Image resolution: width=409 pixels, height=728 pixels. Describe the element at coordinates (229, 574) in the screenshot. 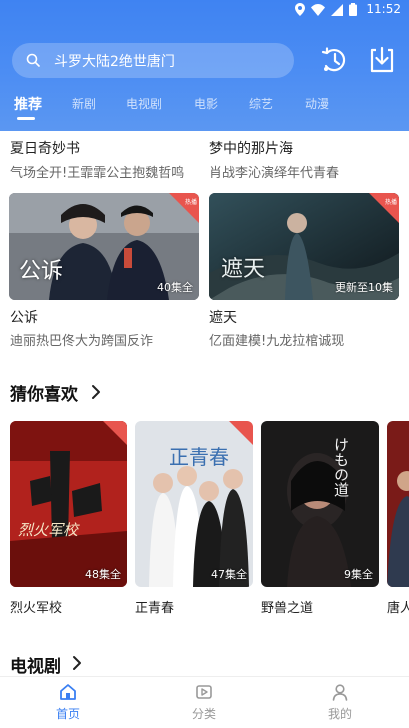

I see `episode-count: 47集全` at that location.